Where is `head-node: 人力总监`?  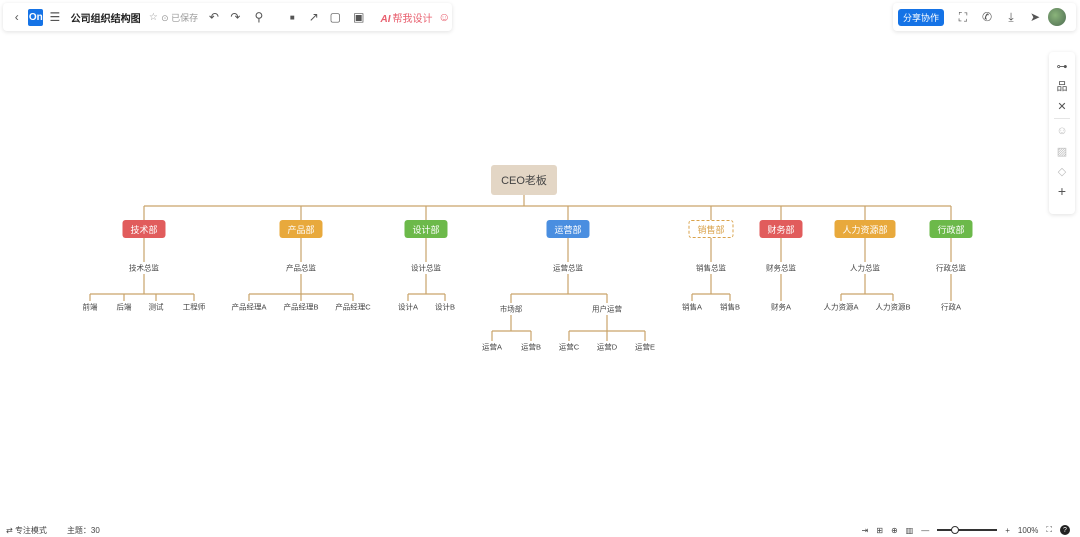
head-node: 人力总监 is located at coordinates (865, 268).